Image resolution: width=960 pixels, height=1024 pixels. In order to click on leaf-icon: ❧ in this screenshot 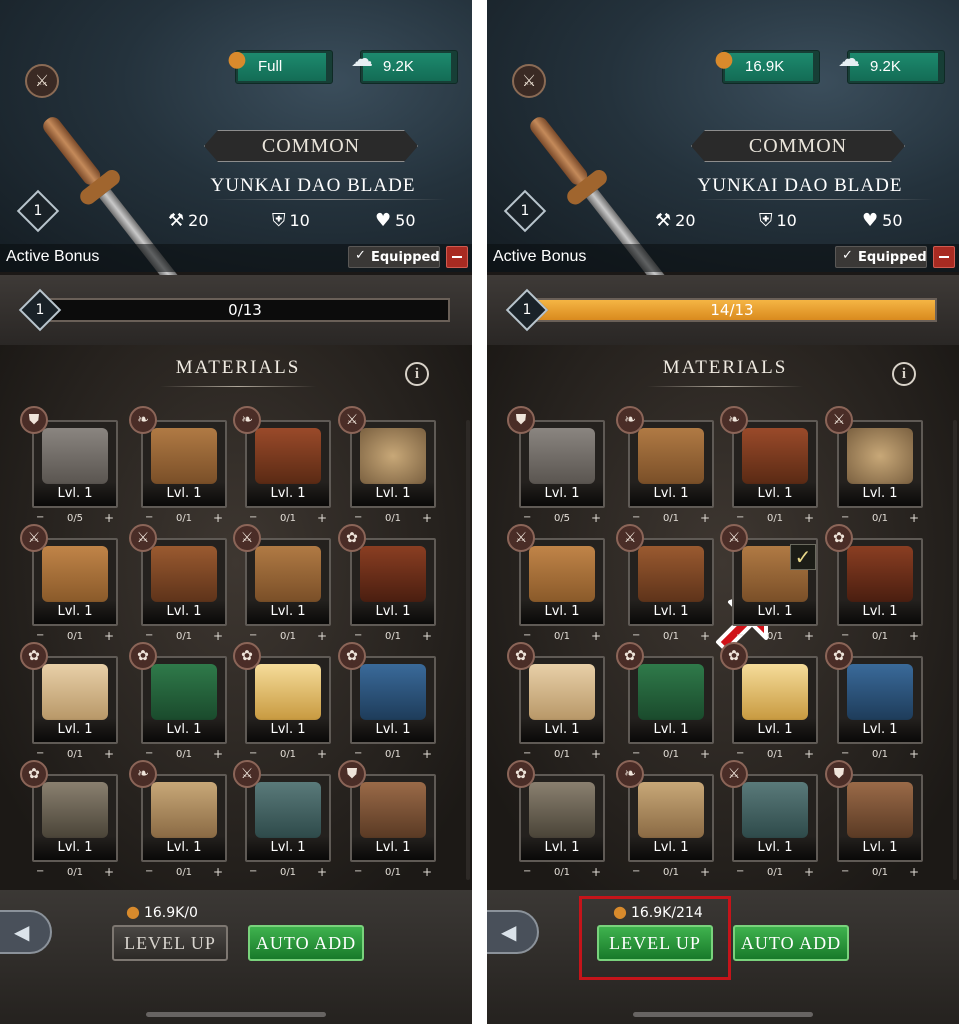, I will do `click(143, 774)`.